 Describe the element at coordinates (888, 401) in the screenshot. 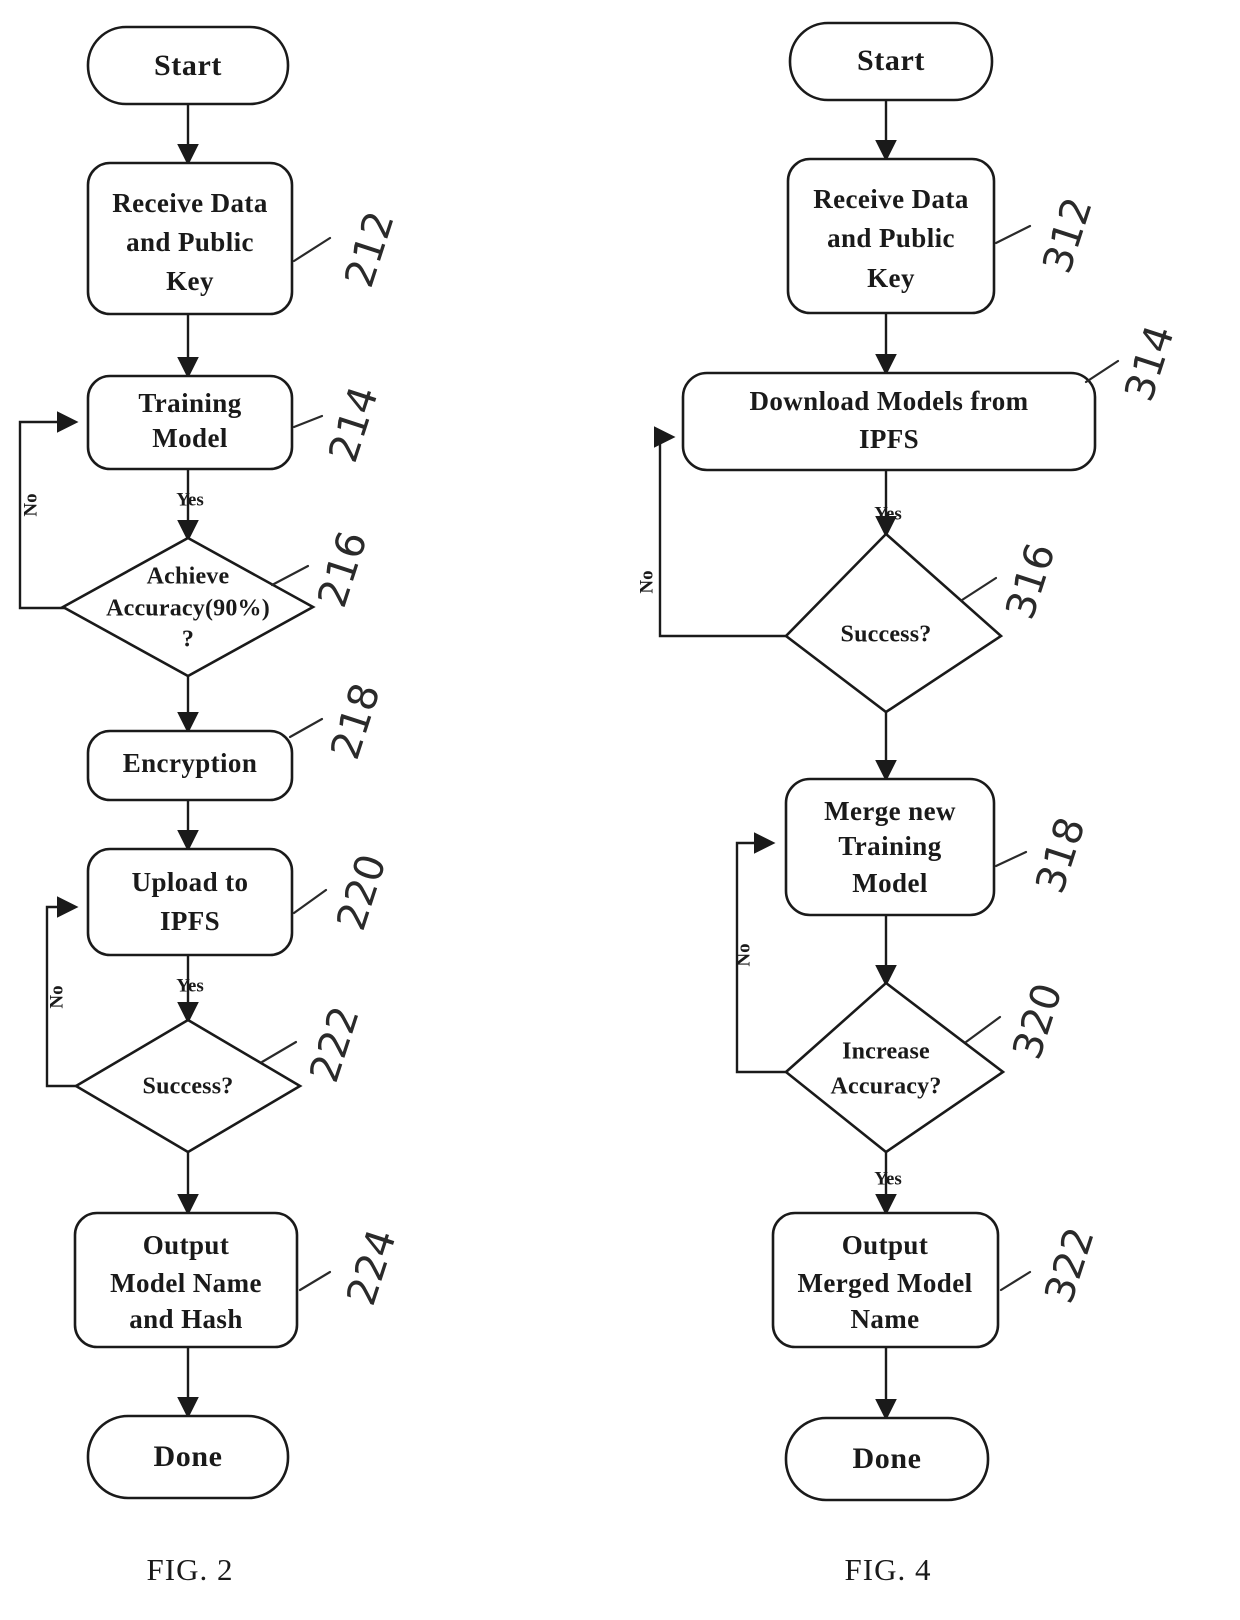

I see `node-label-download-line1: Download Models from` at that location.